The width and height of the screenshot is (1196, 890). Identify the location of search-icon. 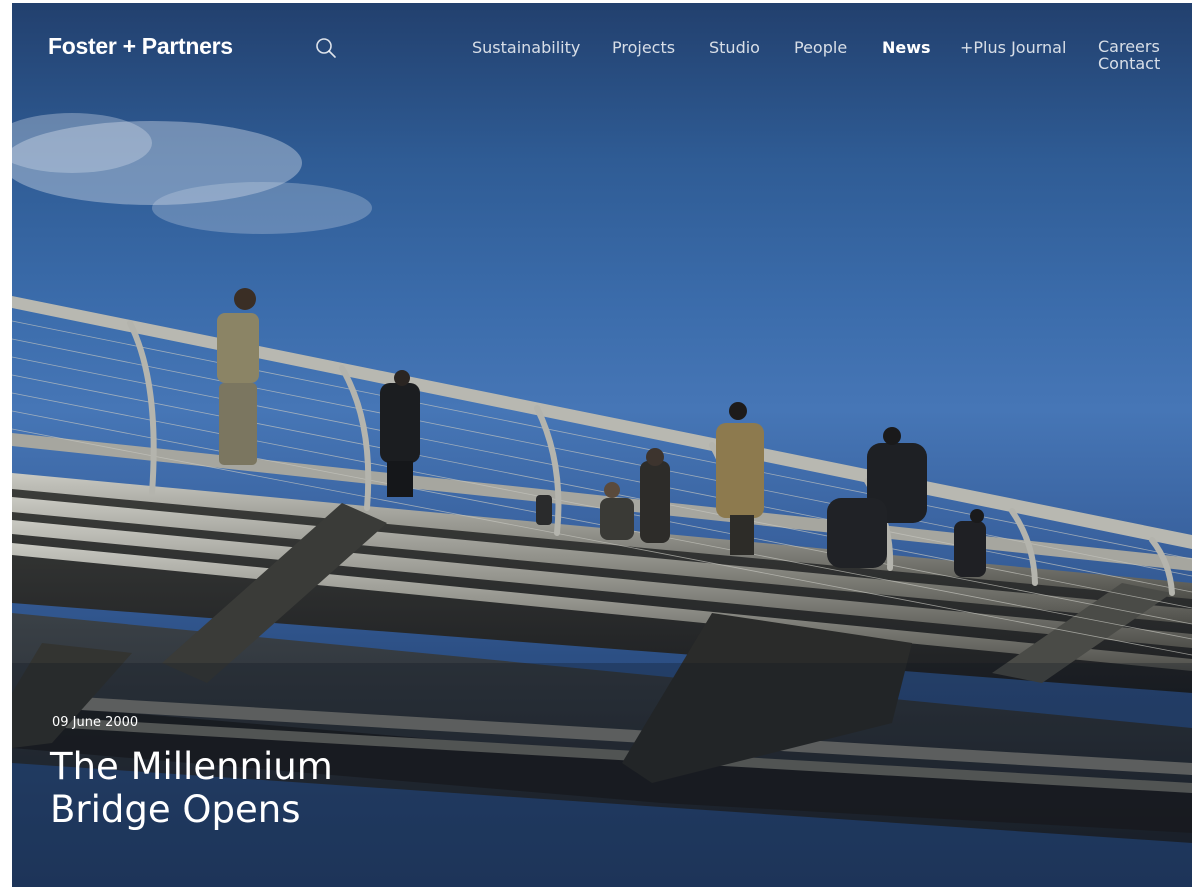
(326, 48).